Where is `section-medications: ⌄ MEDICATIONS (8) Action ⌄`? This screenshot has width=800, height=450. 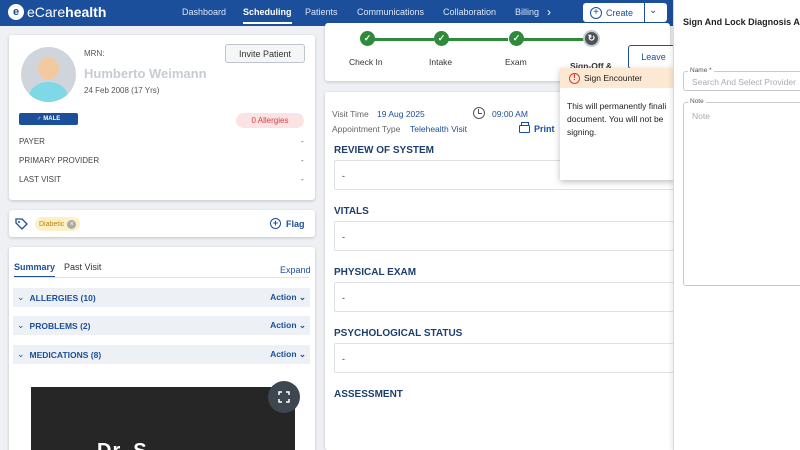
section-medications: ⌄ MEDICATIONS (8) Action ⌄ is located at coordinates (161, 354).